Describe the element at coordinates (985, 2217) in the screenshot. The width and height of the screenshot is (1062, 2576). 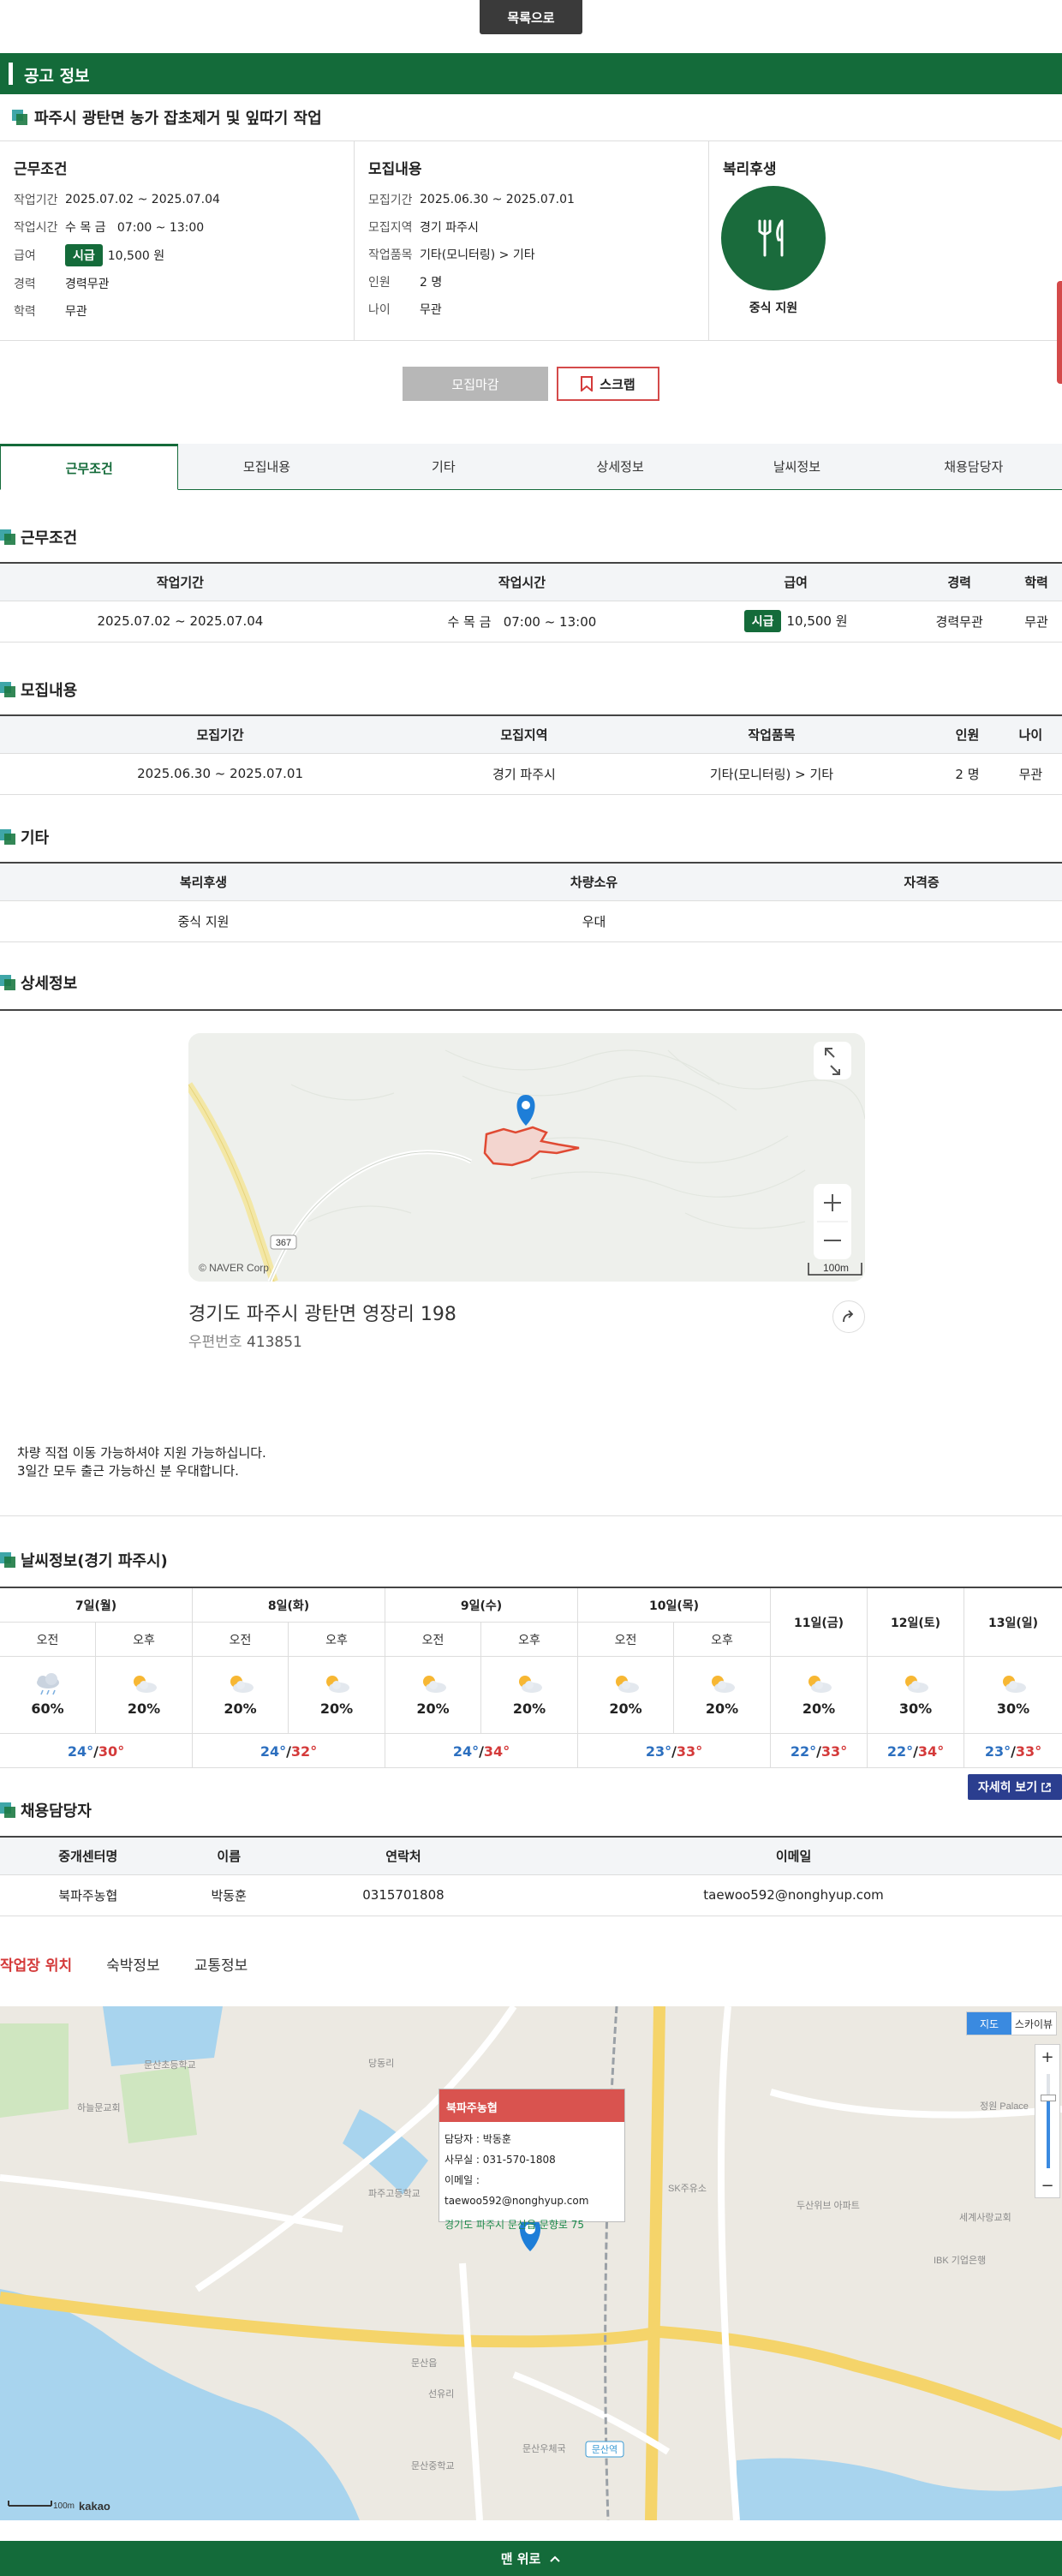
I see `svg-text: 세계사랑교회` at that location.